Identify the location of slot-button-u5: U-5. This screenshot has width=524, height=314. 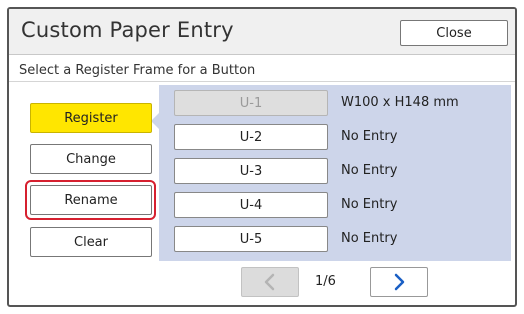
(251, 239).